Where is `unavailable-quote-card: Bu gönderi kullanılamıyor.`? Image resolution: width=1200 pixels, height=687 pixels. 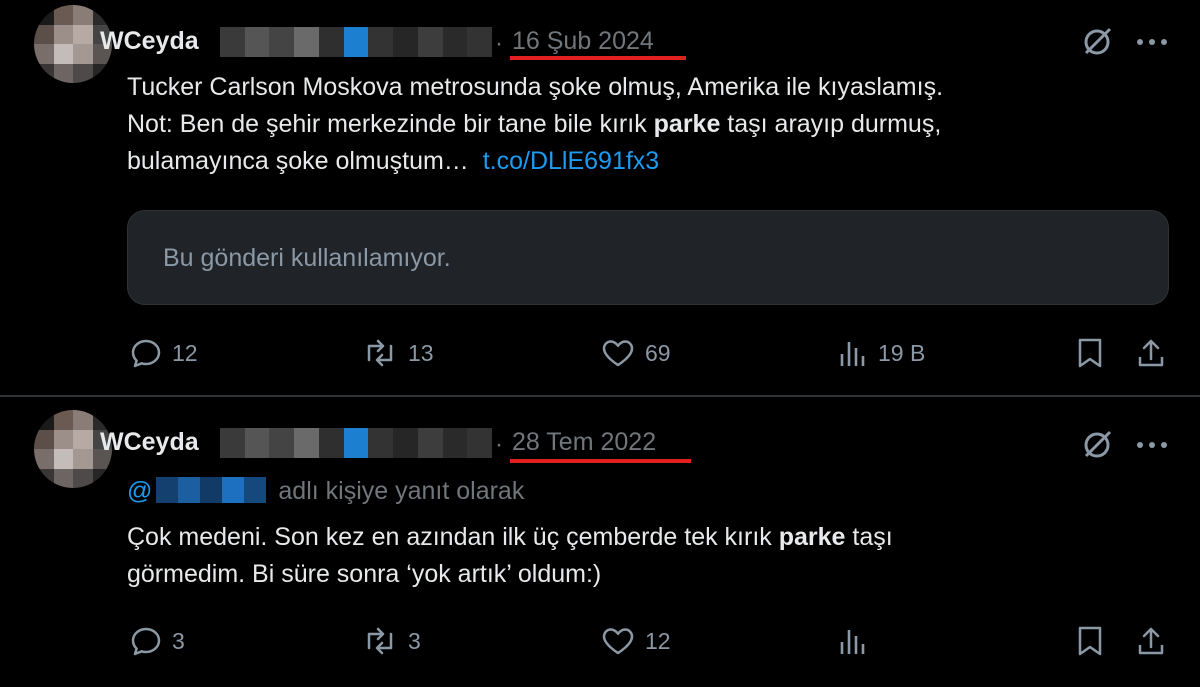
unavailable-quote-card: Bu gönderi kullanılamıyor. is located at coordinates (648, 257).